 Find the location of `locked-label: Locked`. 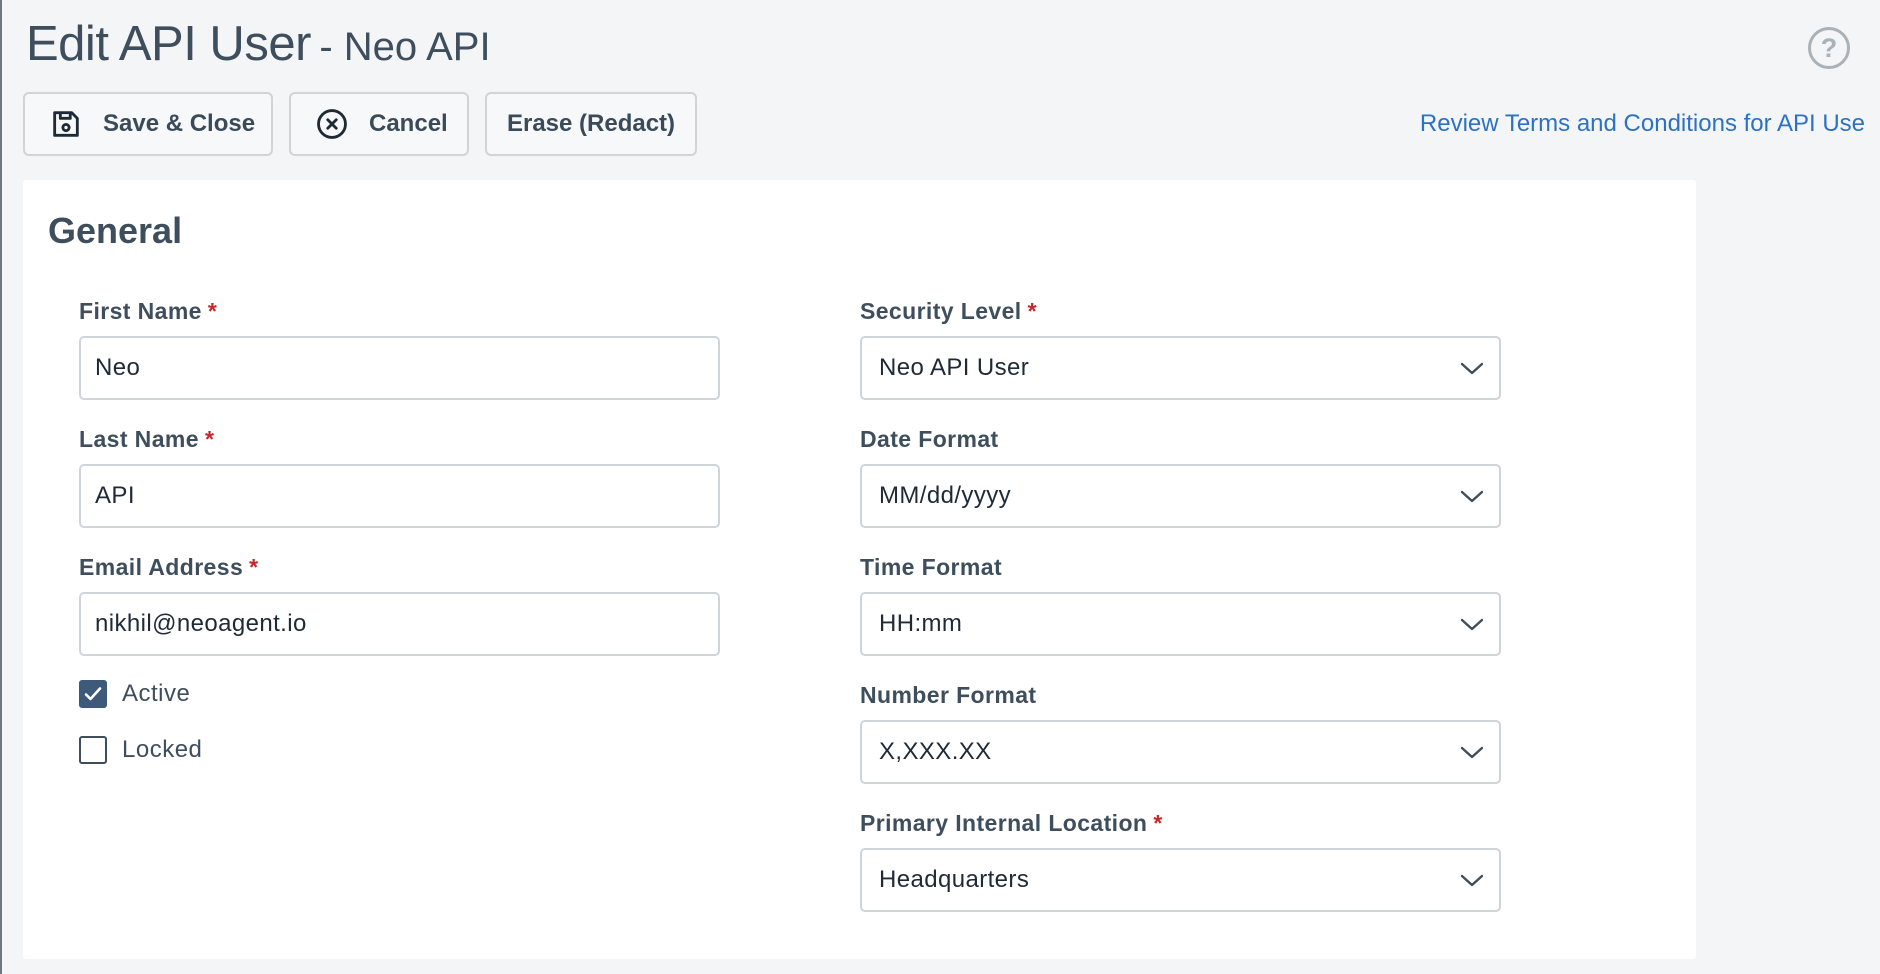

locked-label: Locked is located at coordinates (162, 749).